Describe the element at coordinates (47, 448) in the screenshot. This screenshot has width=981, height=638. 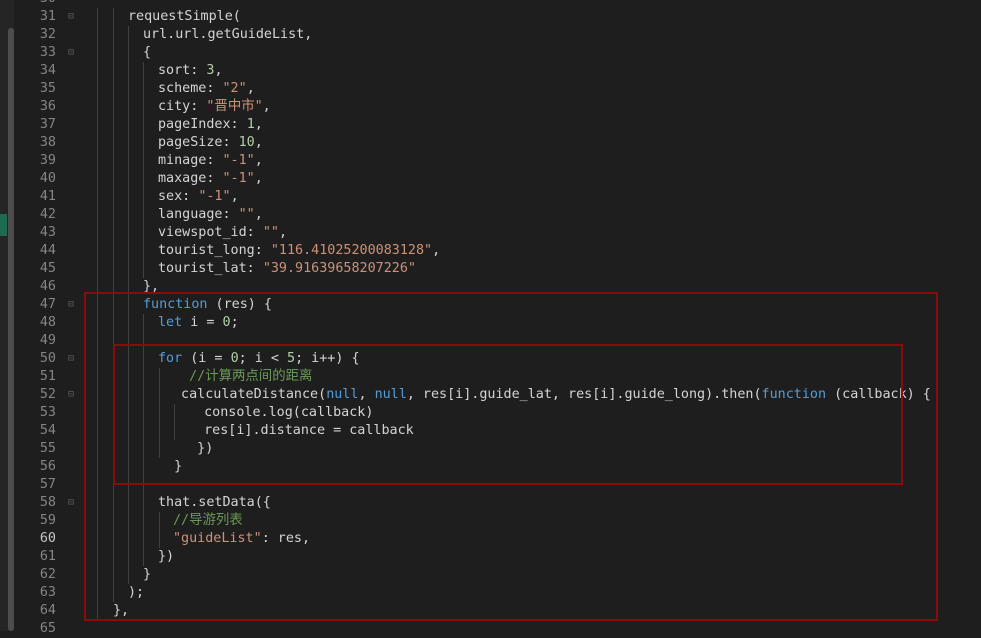
I see `line-number: 55` at that location.